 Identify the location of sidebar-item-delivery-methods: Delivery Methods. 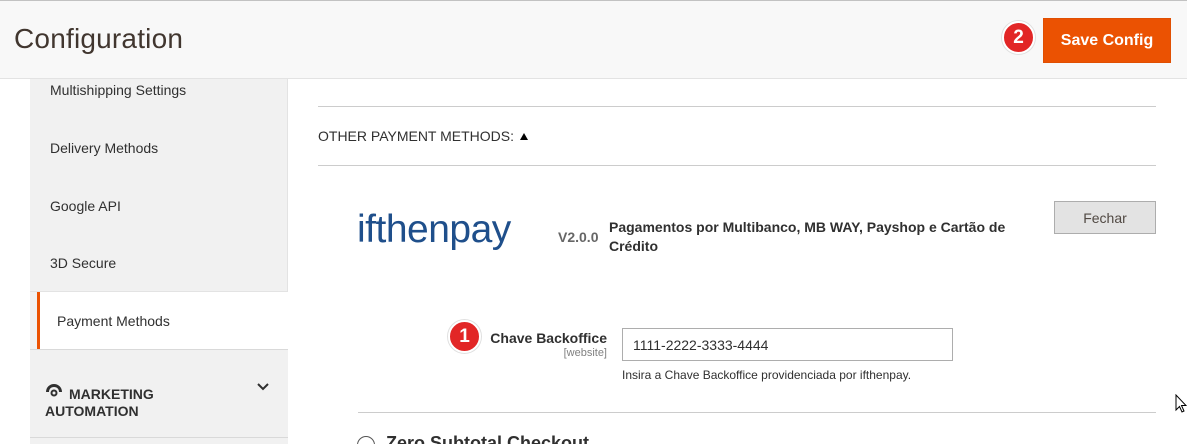
(159, 148).